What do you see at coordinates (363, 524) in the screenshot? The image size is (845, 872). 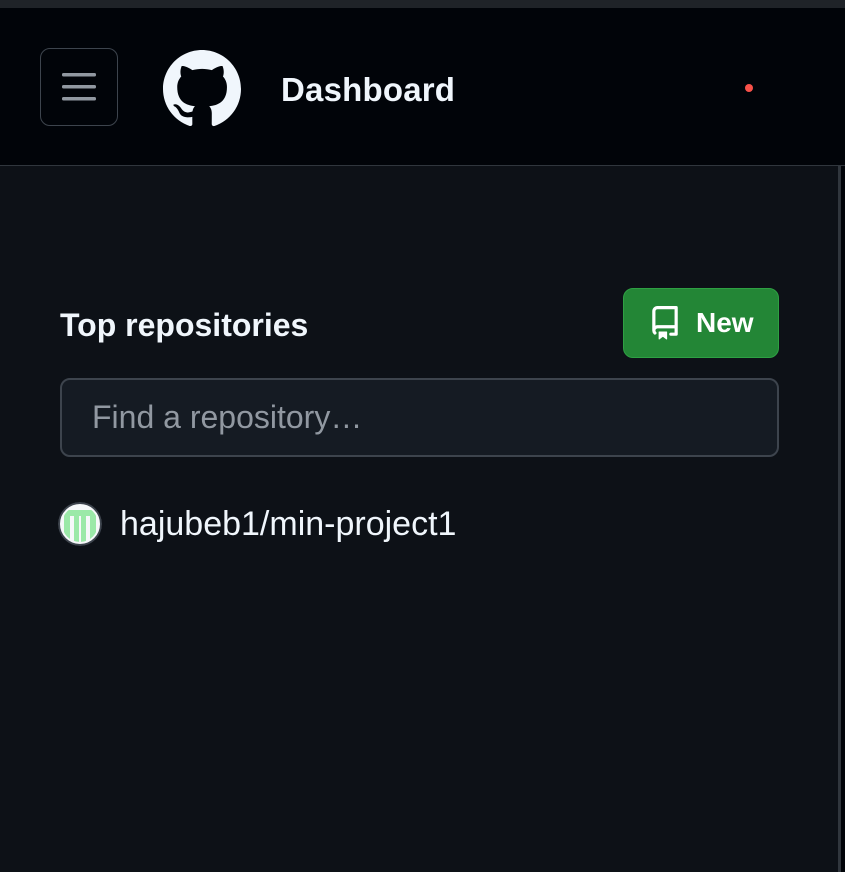 I see `repository-name: min-project1` at bounding box center [363, 524].